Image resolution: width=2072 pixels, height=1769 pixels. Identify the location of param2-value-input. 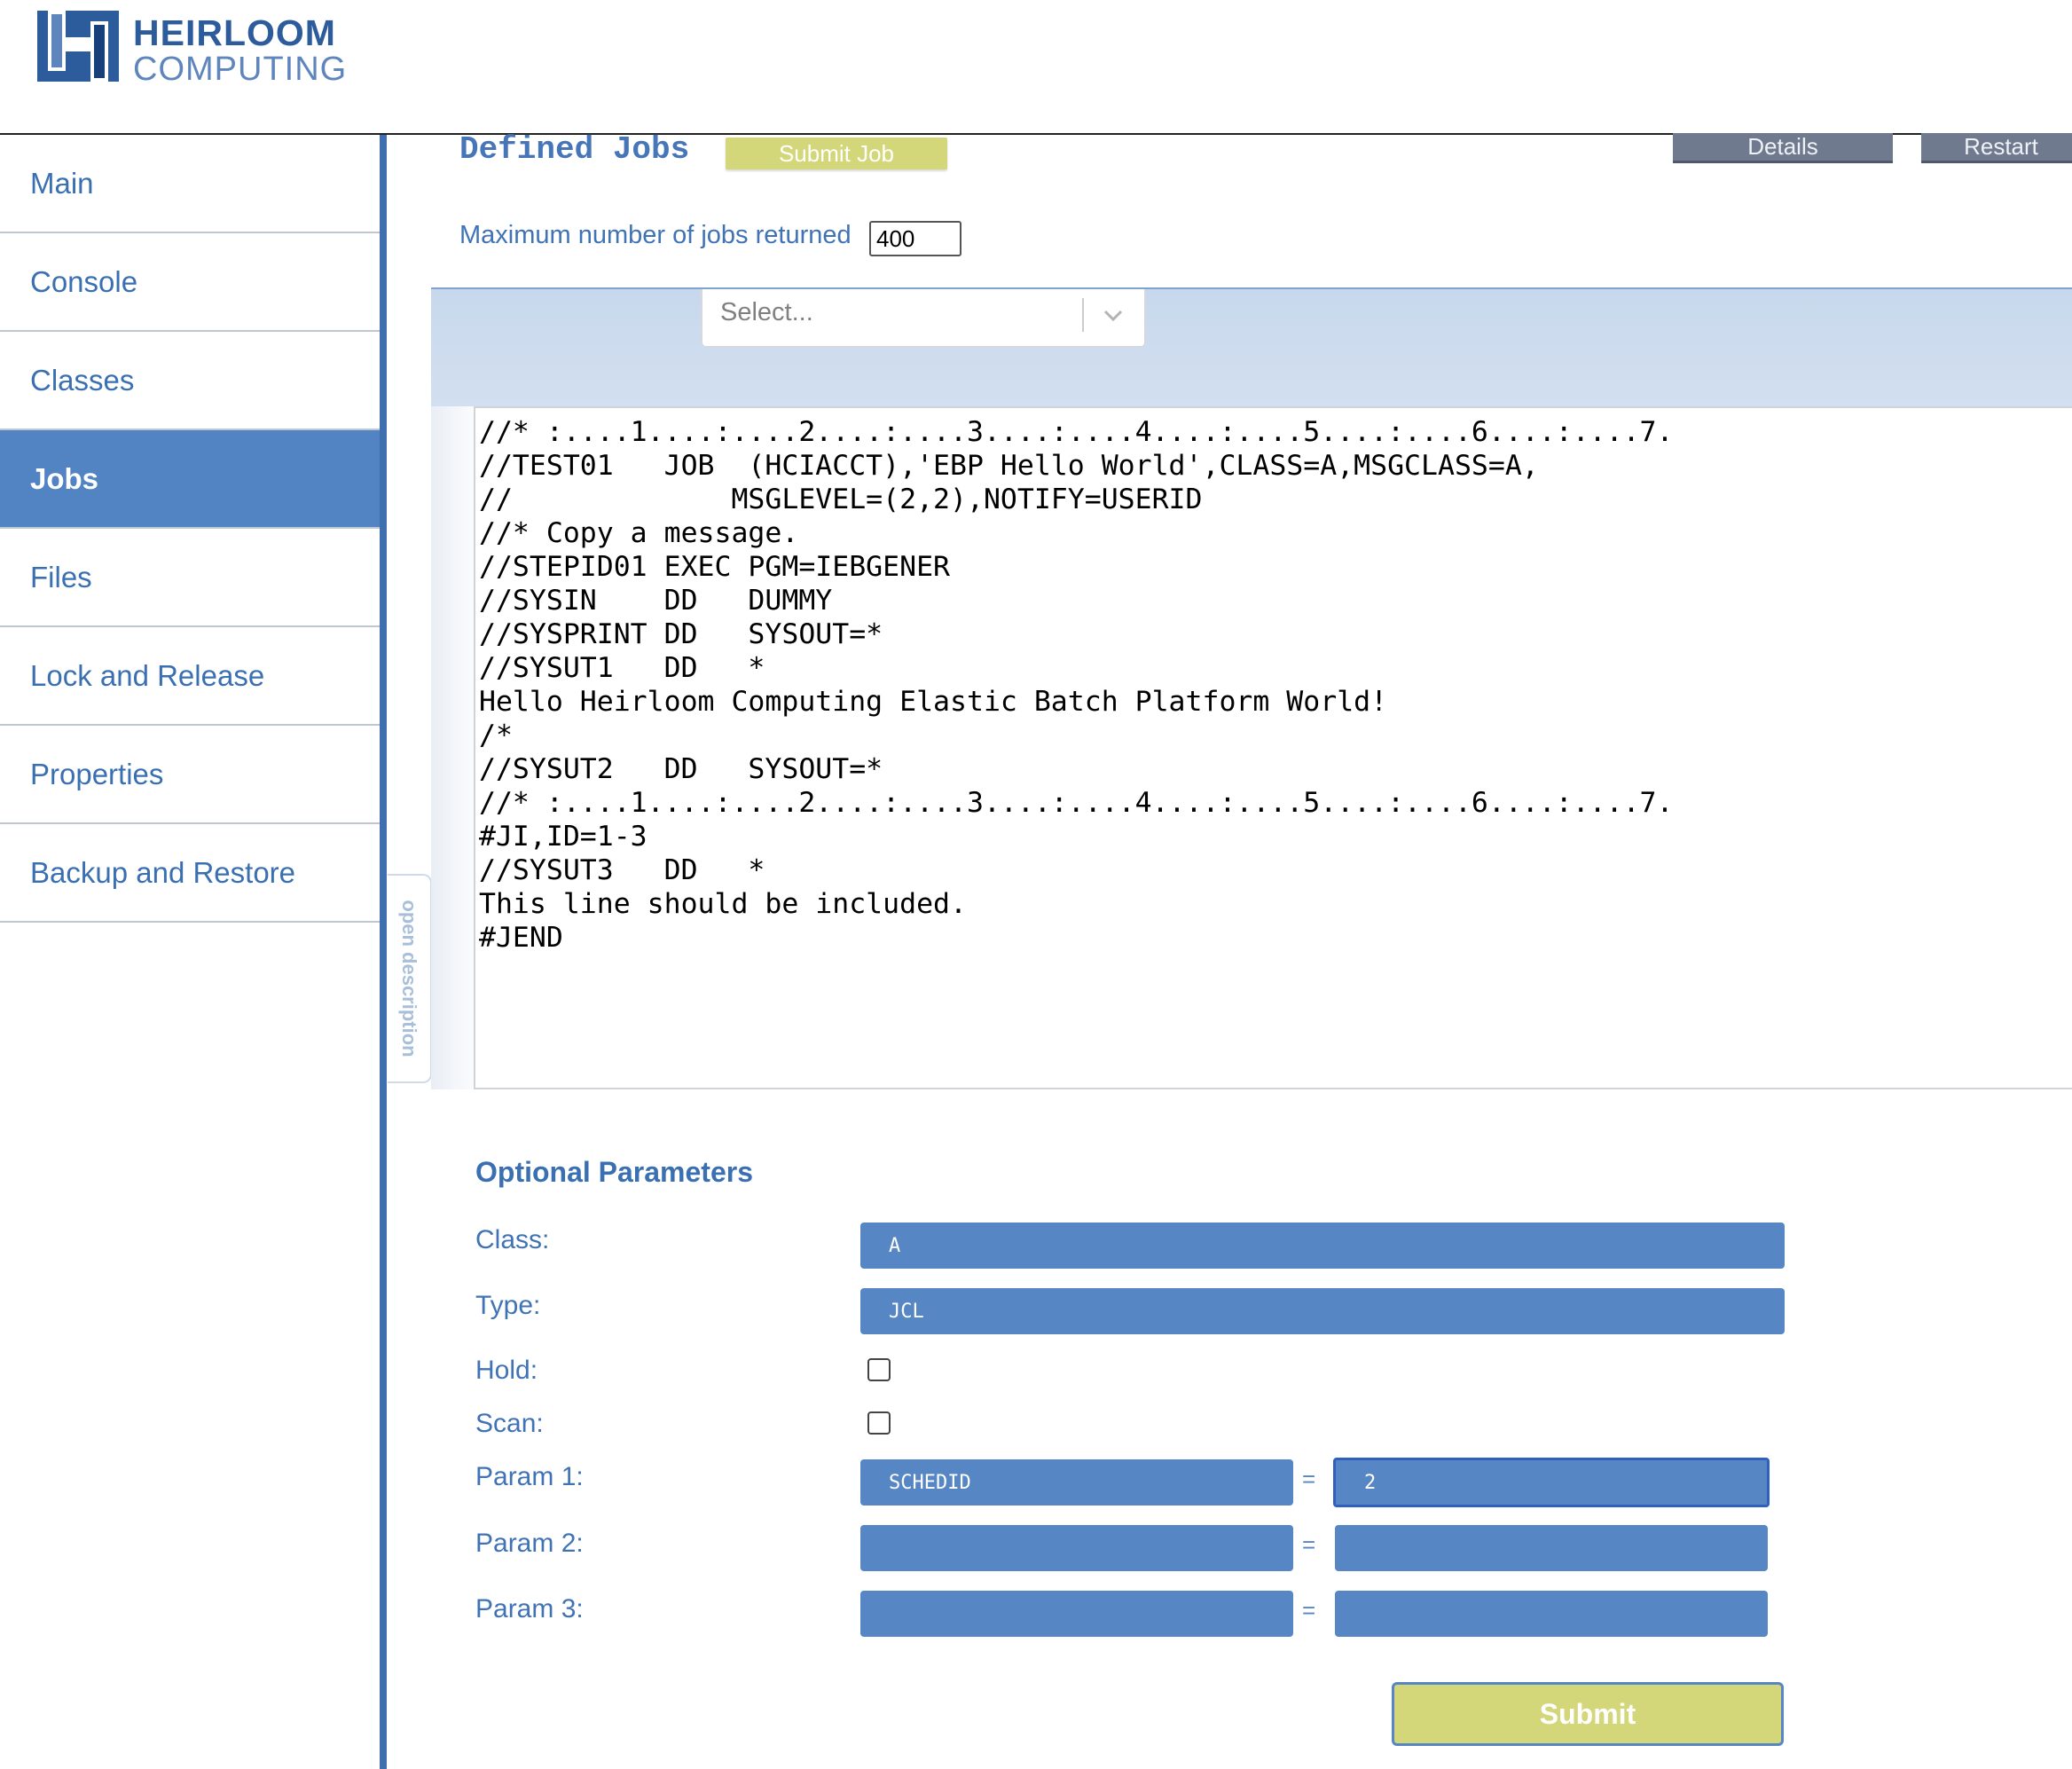
(1551, 1548).